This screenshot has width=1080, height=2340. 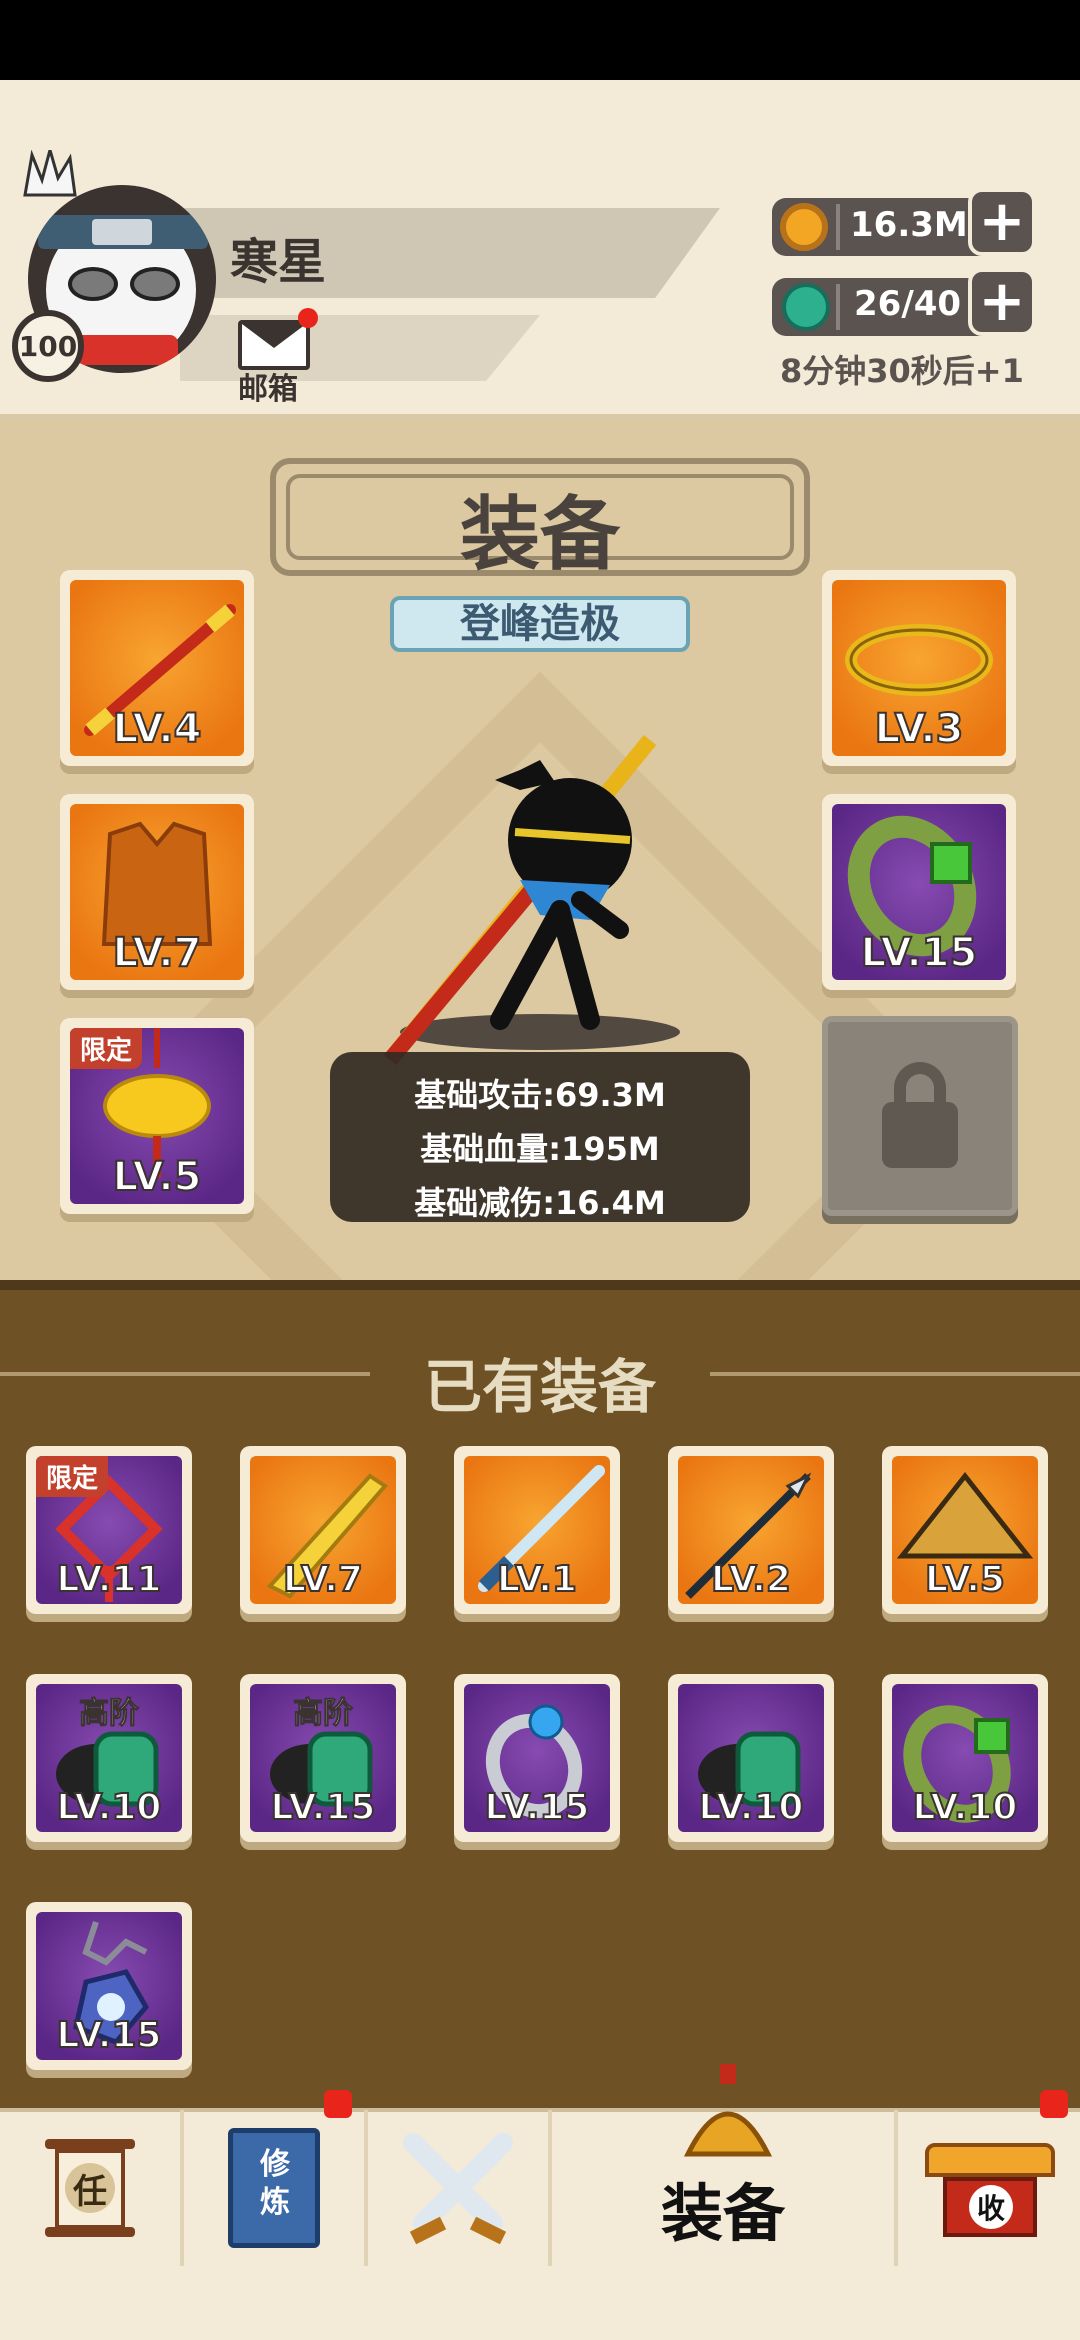 I want to click on owned-item: LV.7, so click(x=323, y=1530).